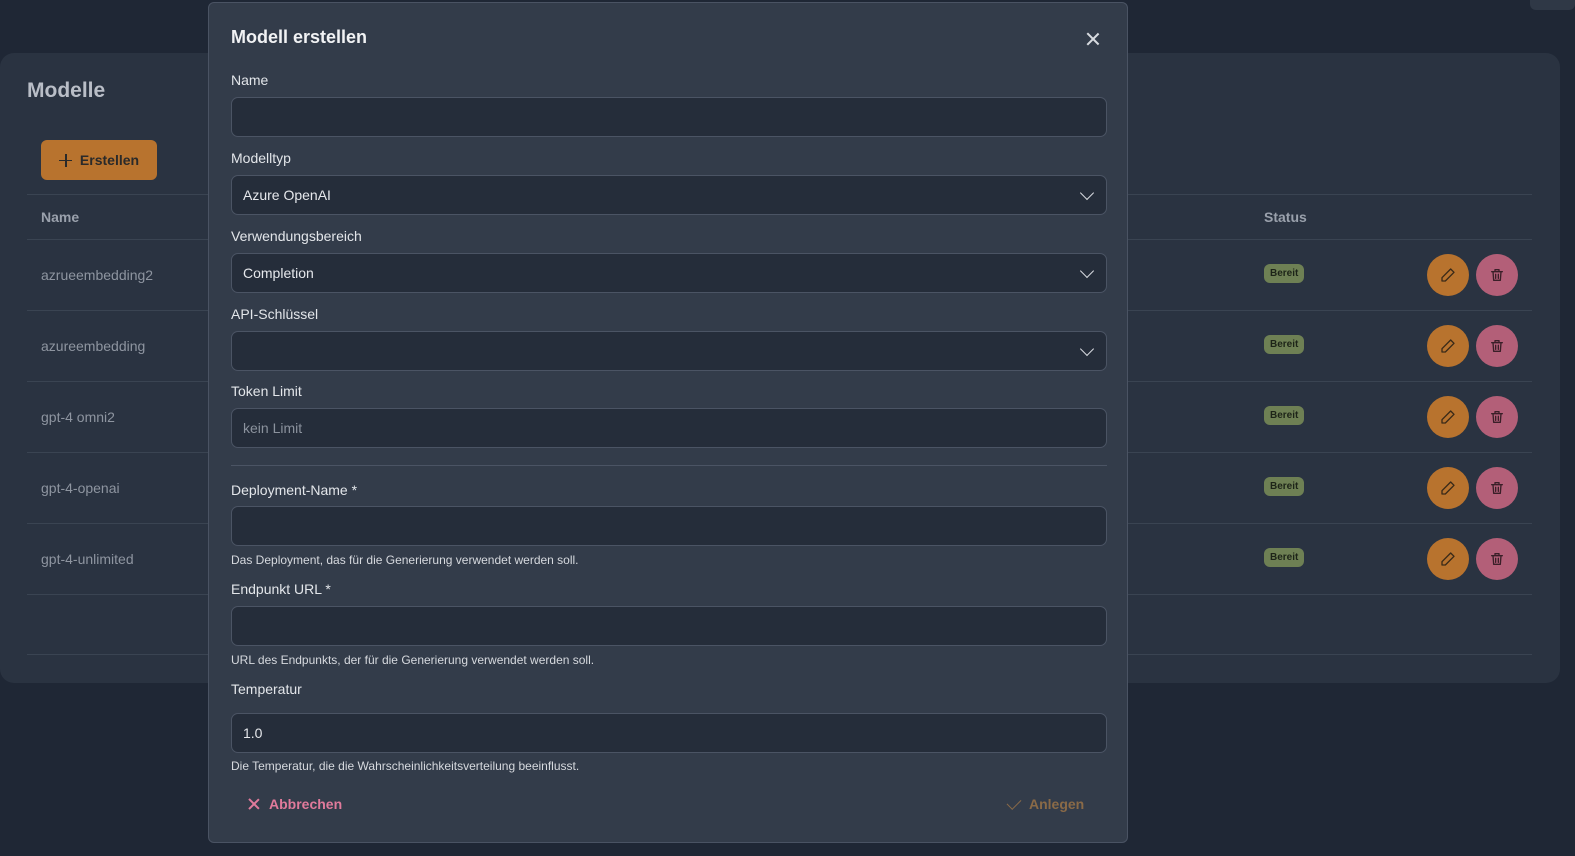 The width and height of the screenshot is (1575, 856). Describe the element at coordinates (1552, 5) in the screenshot. I see `header-button-fragment` at that location.